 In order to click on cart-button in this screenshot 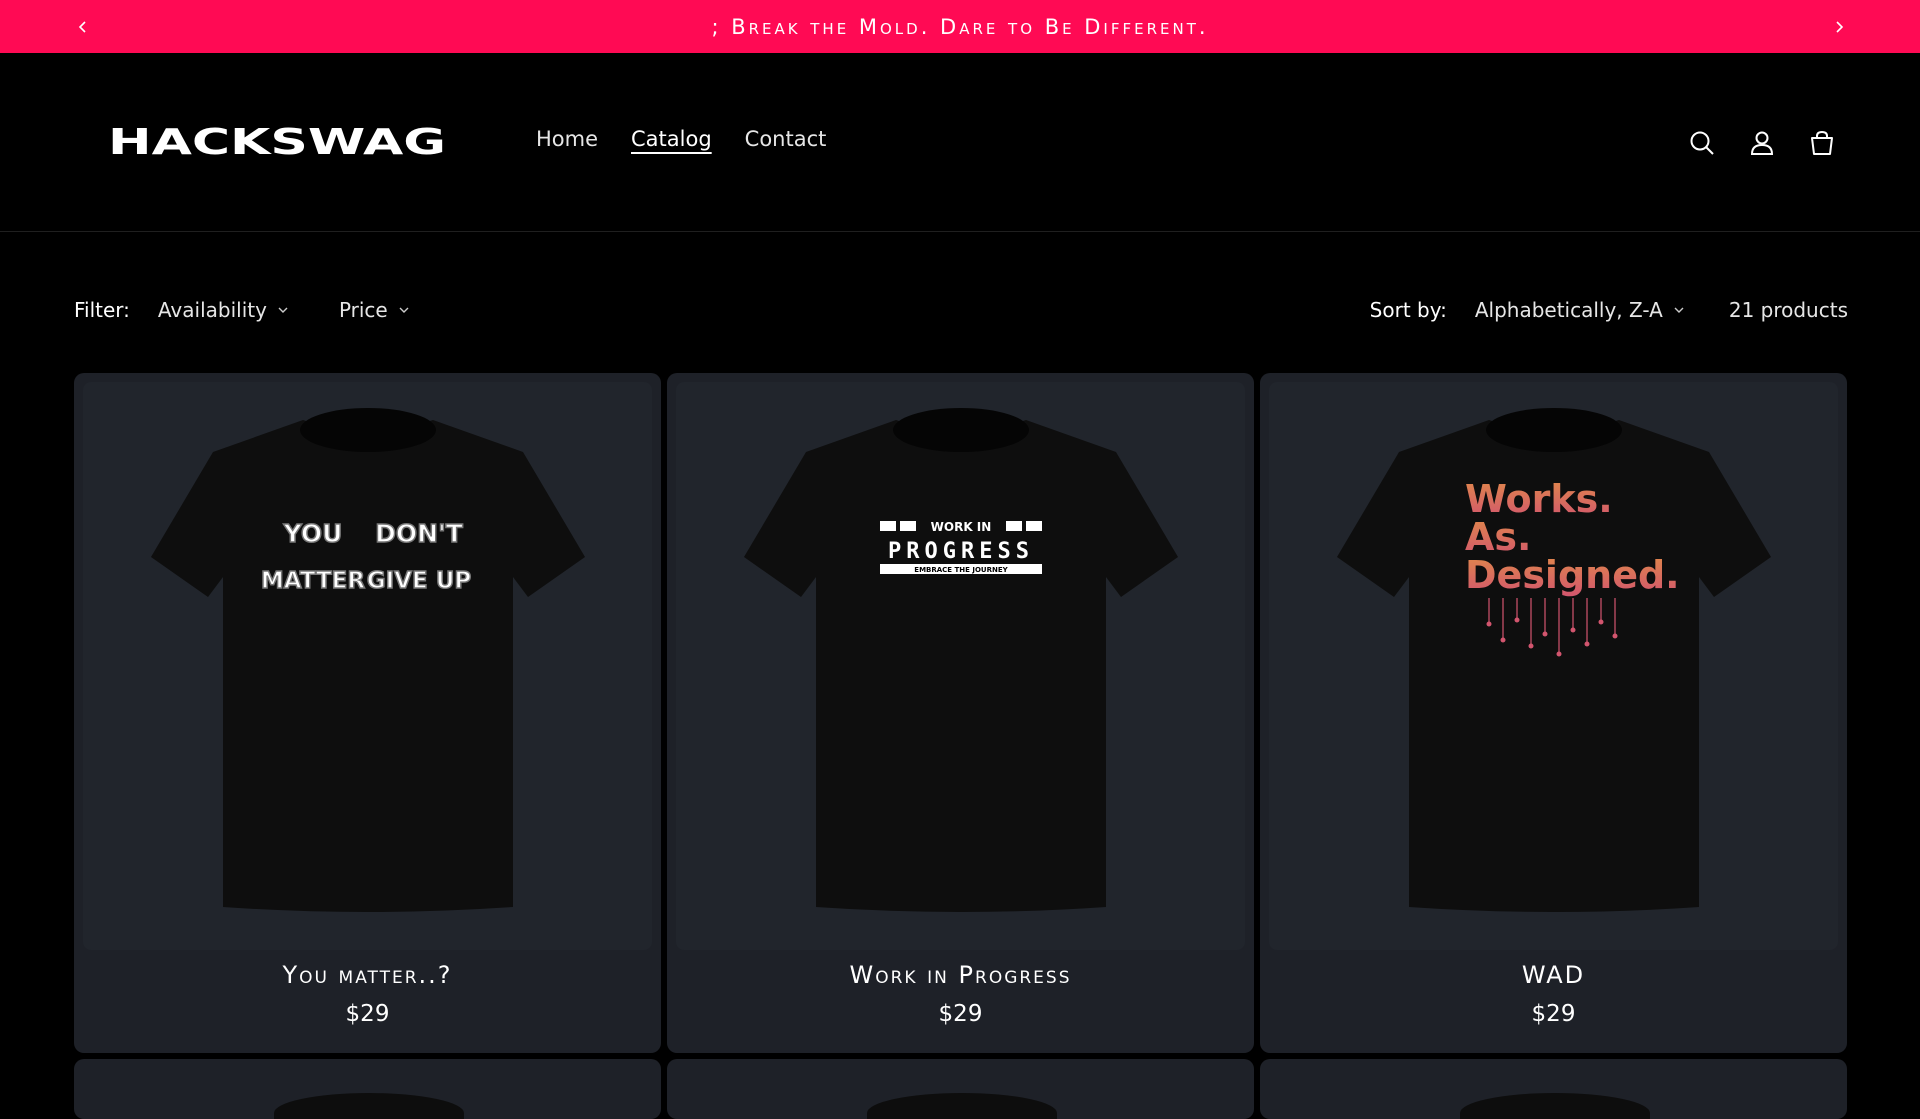, I will do `click(1822, 143)`.